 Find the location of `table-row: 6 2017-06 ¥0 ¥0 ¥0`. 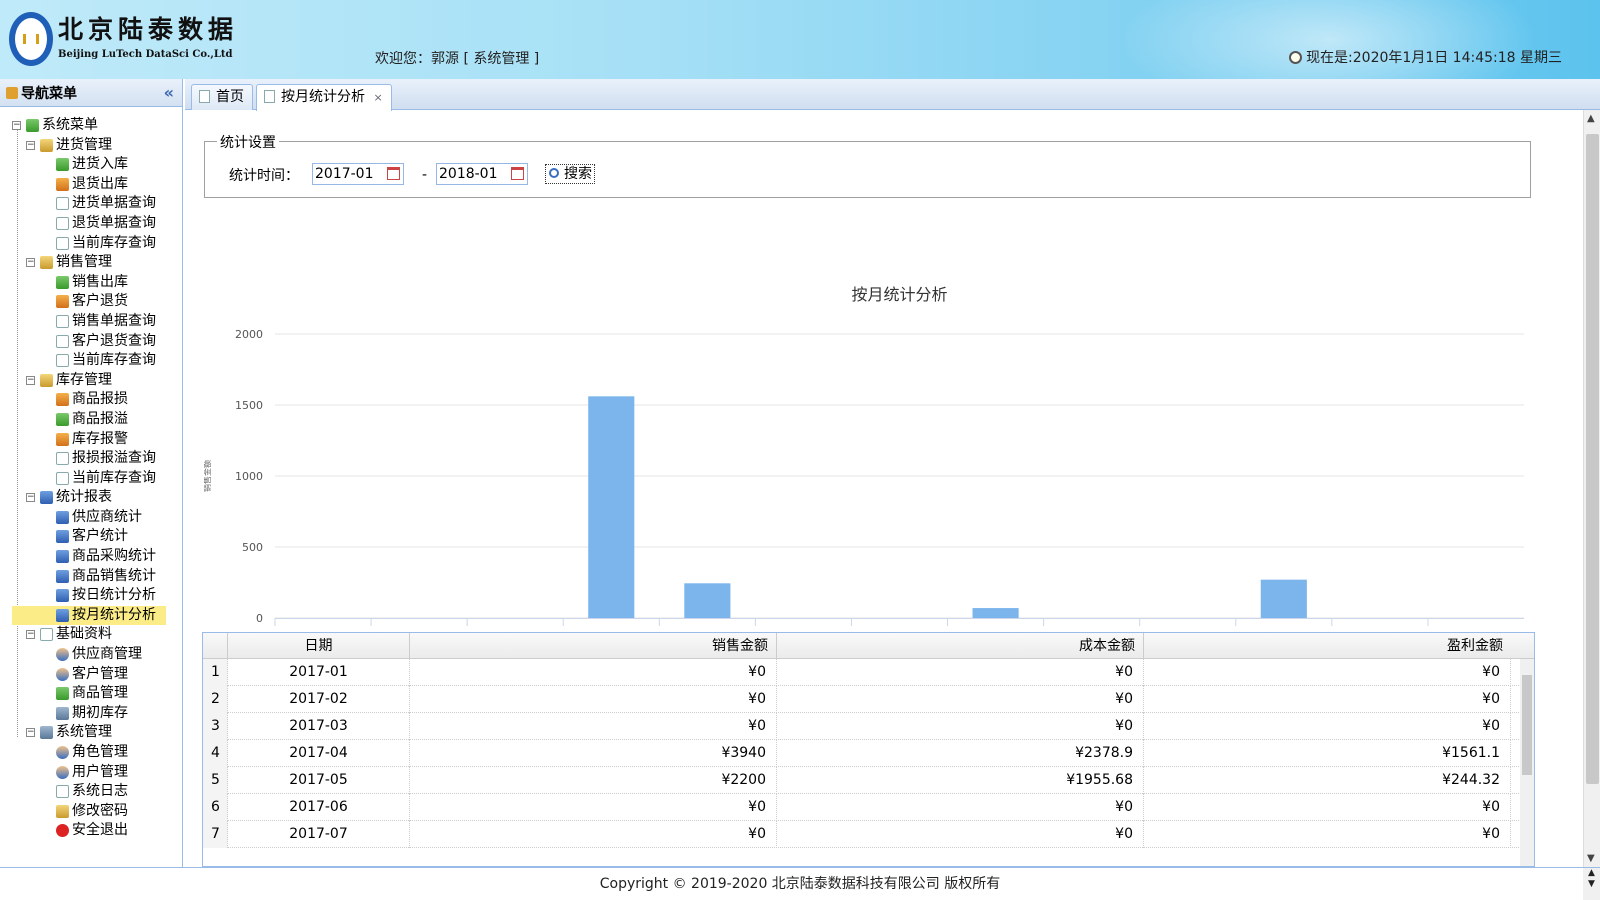

table-row: 6 2017-06 ¥0 ¥0 ¥0 is located at coordinates (863, 807).